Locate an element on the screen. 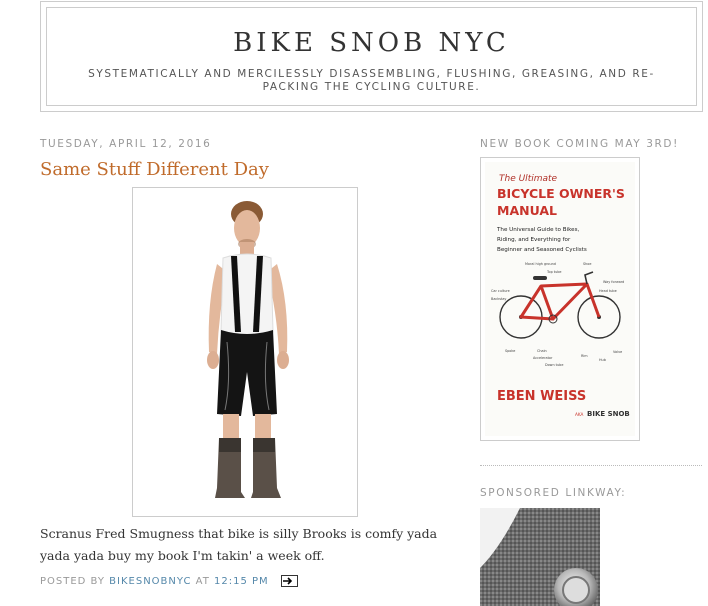  neck-shape is located at coordinates (247, 248).